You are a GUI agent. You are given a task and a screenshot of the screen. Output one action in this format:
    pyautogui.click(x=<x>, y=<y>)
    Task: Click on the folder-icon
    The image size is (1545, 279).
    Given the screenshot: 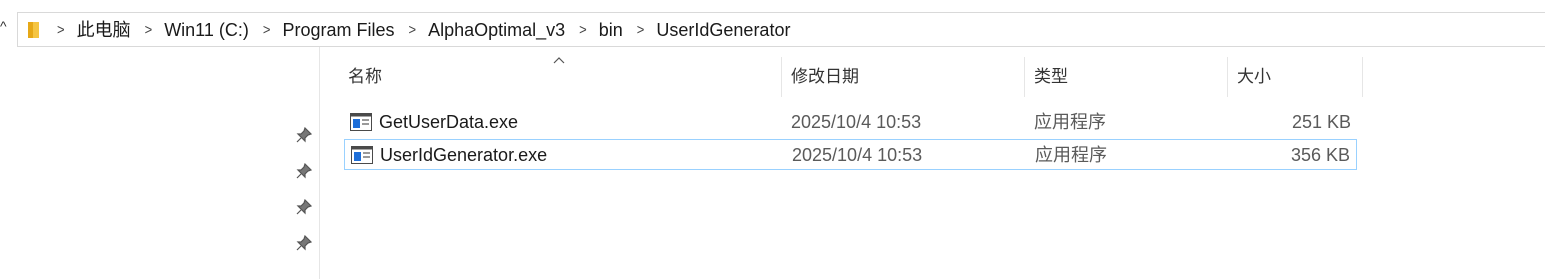 What is the action you would take?
    pyautogui.click(x=34, y=30)
    